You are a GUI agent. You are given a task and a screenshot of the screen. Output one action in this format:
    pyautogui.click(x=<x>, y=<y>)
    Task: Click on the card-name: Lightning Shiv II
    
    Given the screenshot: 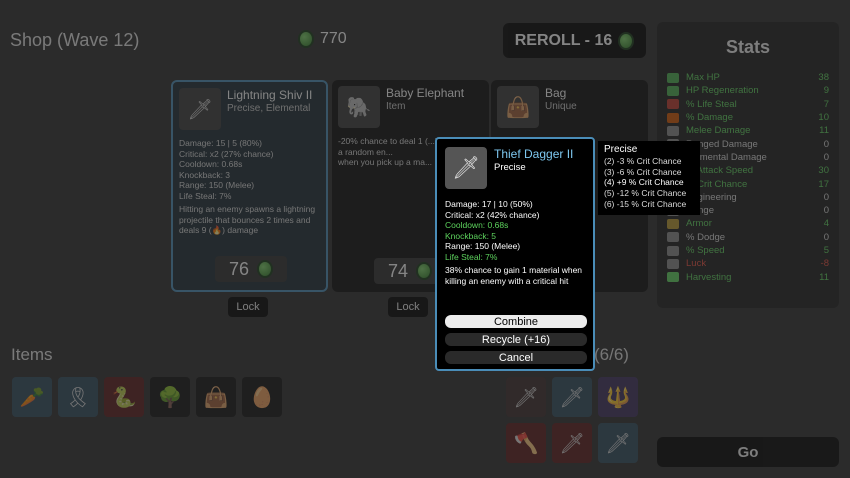 What is the action you would take?
    pyautogui.click(x=270, y=95)
    